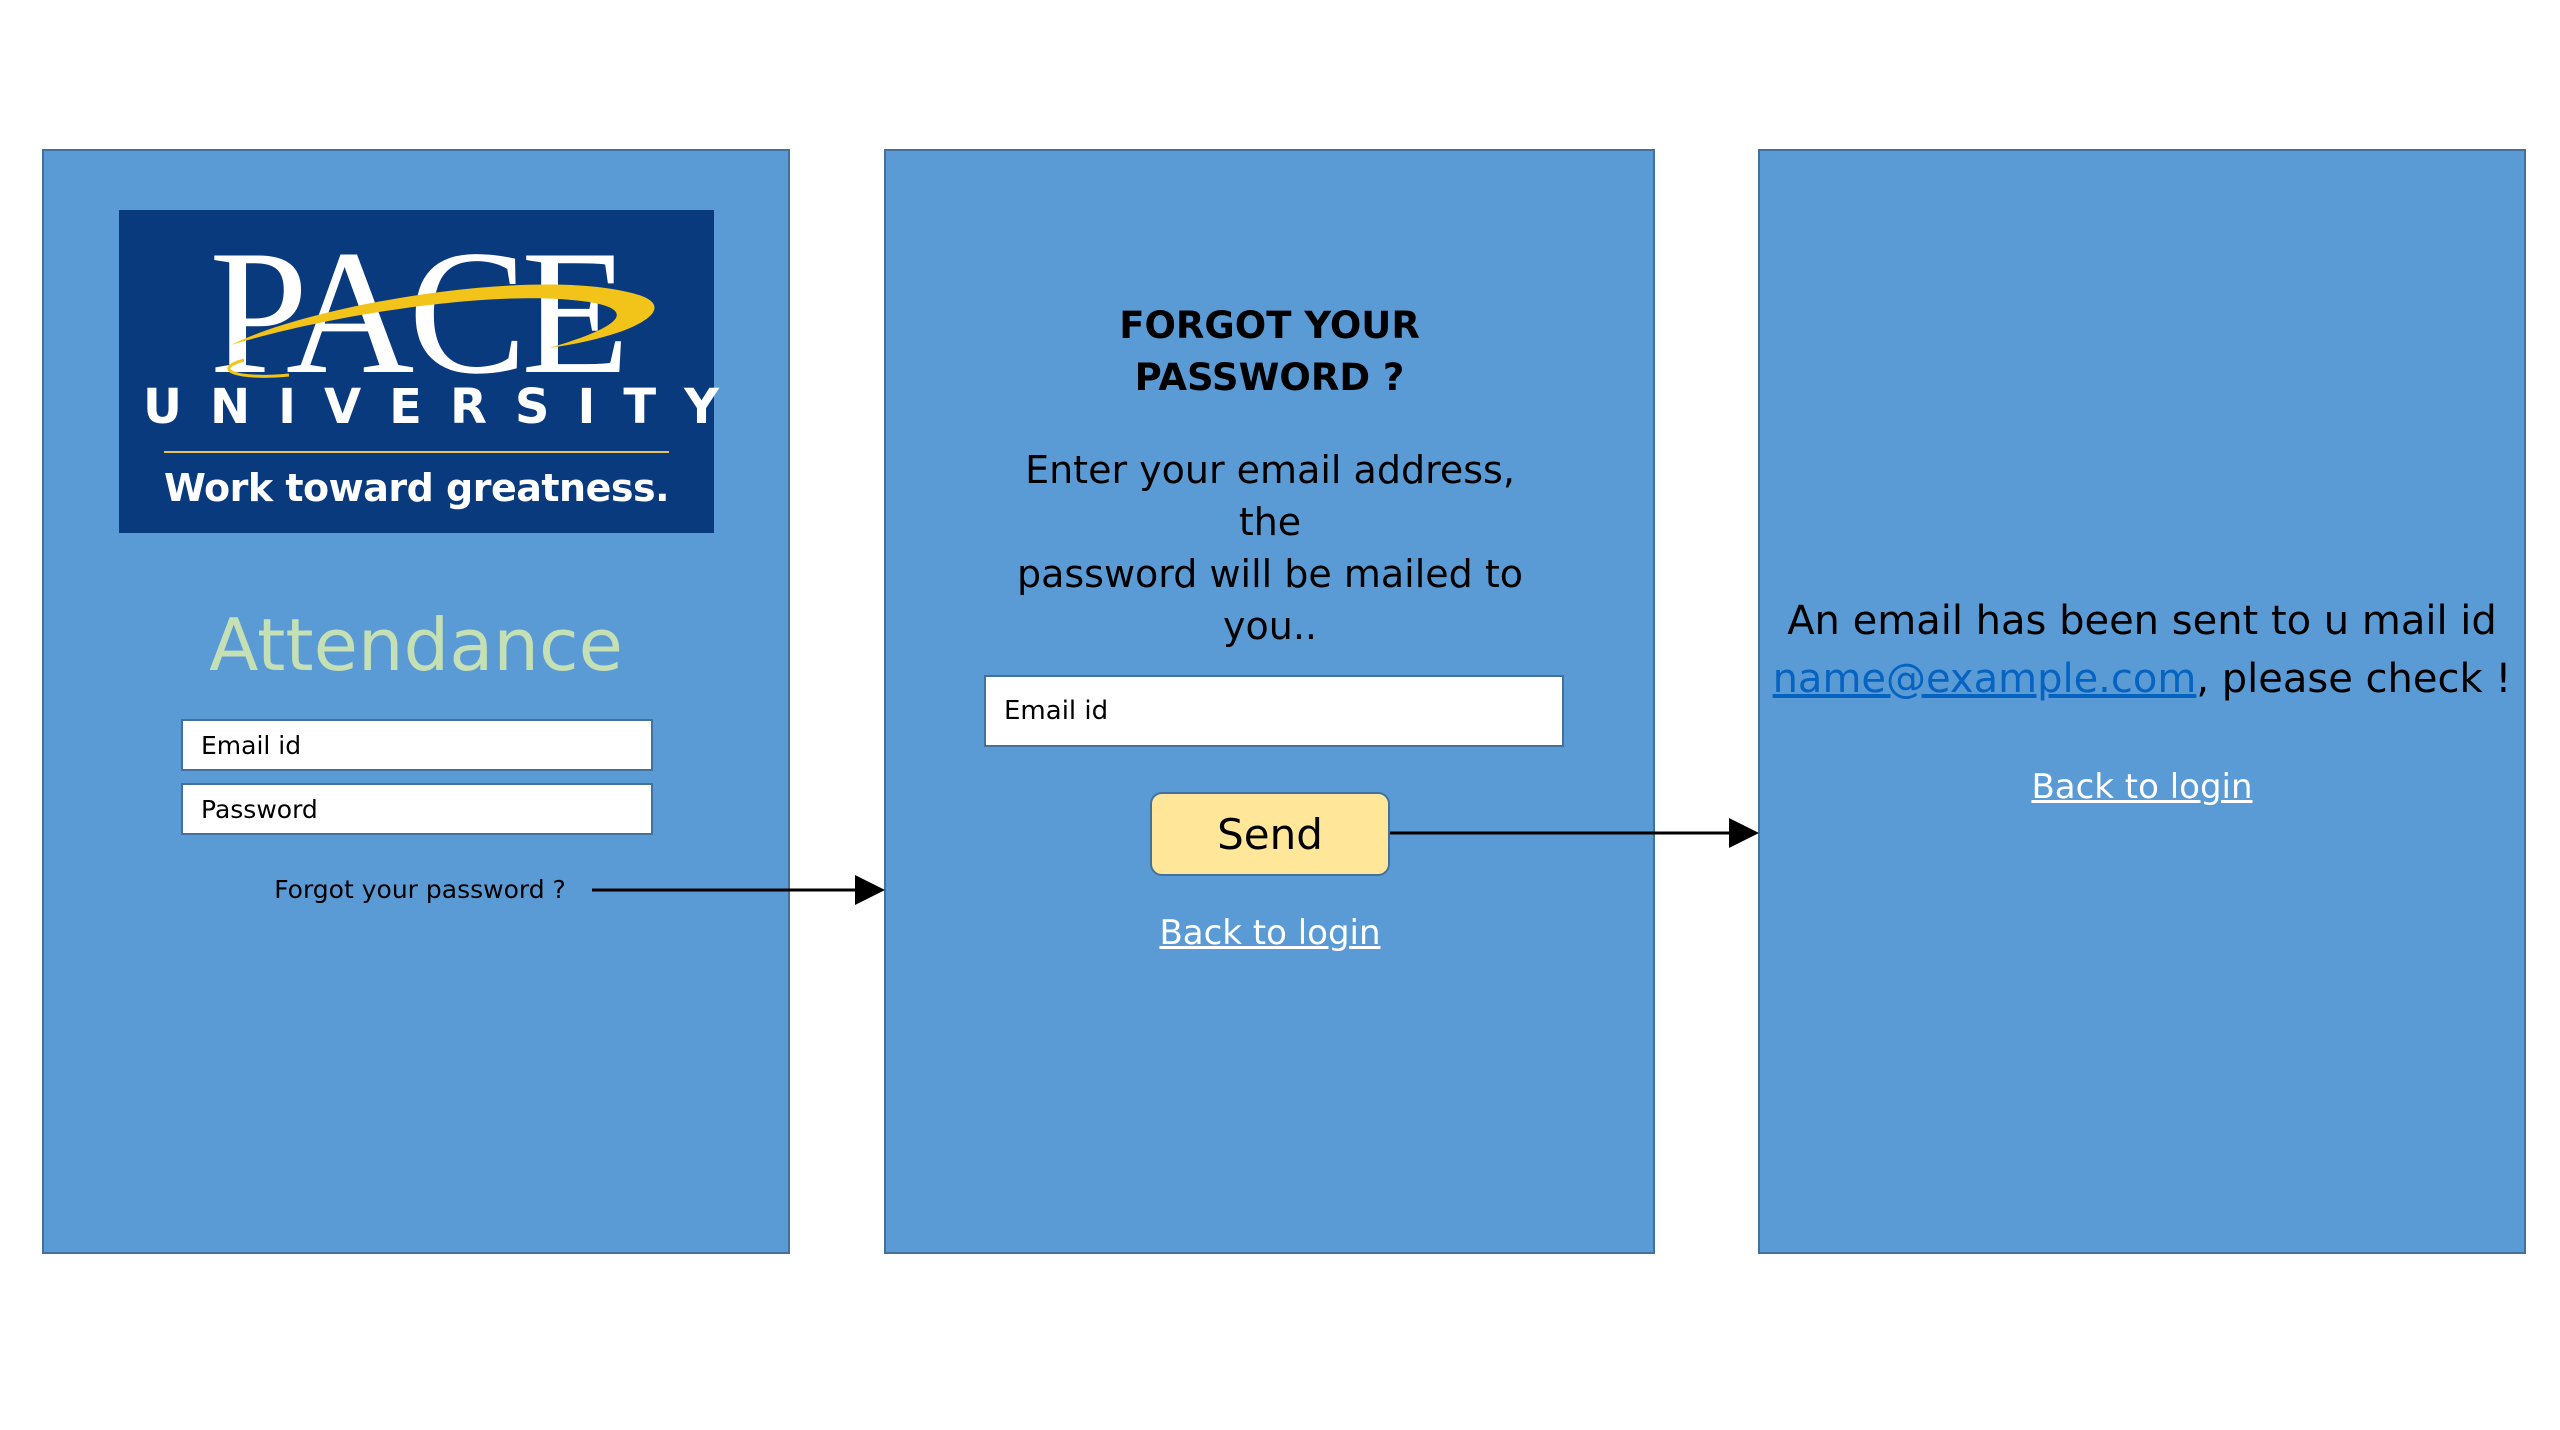 This screenshot has height=1430, width=2560. I want to click on app-title: Attendance, so click(416, 645).